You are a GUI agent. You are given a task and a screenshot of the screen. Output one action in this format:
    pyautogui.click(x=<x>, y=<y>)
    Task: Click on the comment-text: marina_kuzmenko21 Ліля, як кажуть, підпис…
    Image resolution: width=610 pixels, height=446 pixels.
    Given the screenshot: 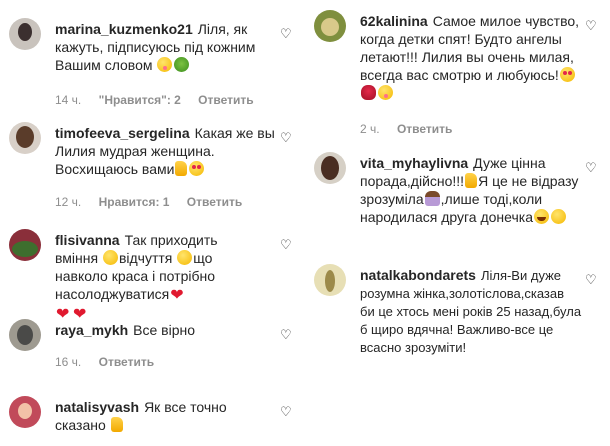 What is the action you would take?
    pyautogui.click(x=166, y=47)
    